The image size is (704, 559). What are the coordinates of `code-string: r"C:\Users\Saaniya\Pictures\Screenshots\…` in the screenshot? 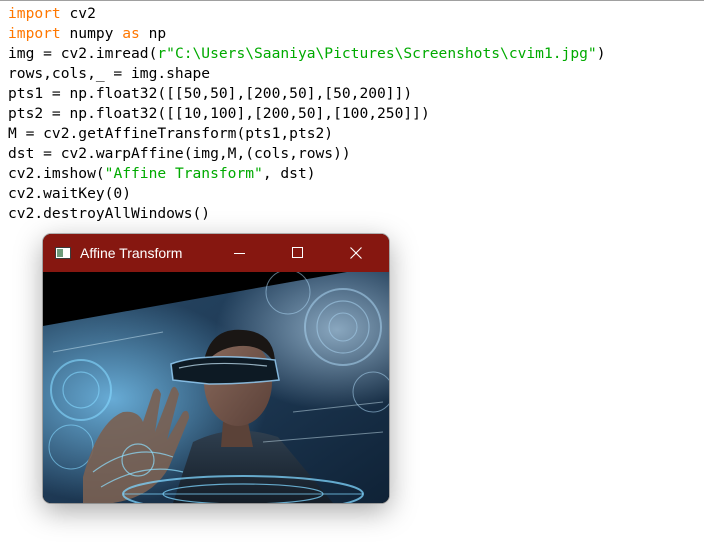 It's located at (377, 53).